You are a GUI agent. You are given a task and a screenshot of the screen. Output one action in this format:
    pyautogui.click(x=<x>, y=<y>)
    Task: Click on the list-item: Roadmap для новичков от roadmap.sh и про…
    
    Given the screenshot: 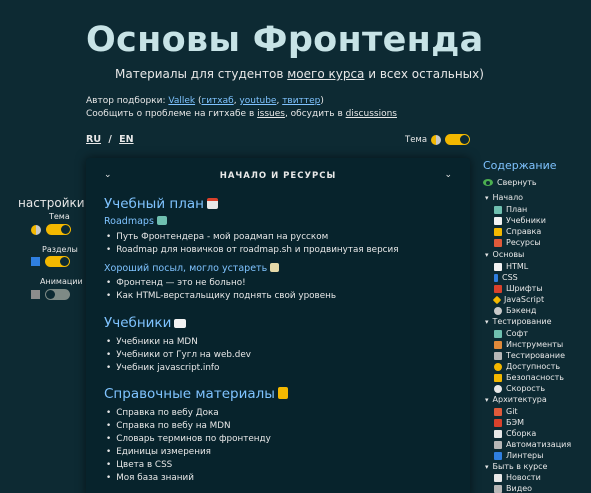 What is the action you would take?
    pyautogui.click(x=252, y=250)
    